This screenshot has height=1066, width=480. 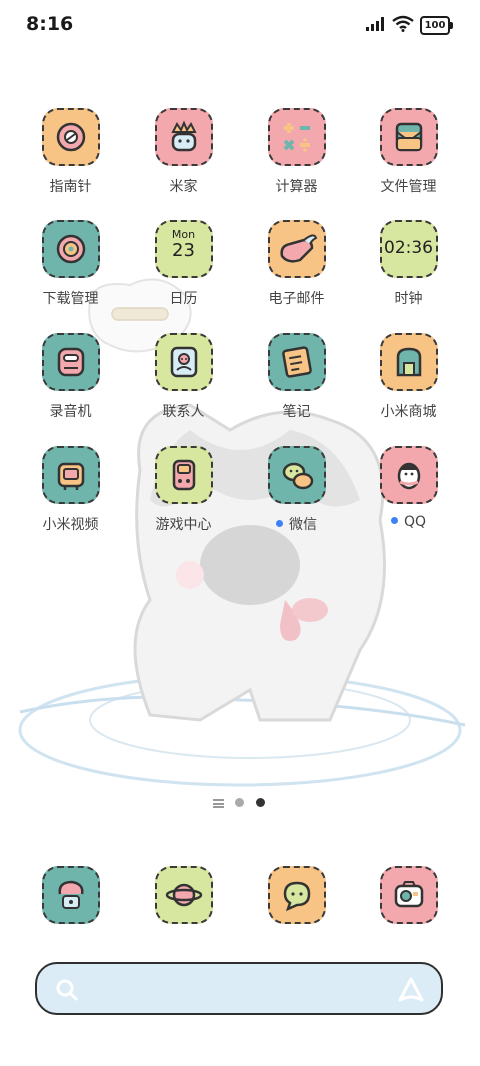 I want to click on app-mi-video: 小米视频, so click(x=70, y=486).